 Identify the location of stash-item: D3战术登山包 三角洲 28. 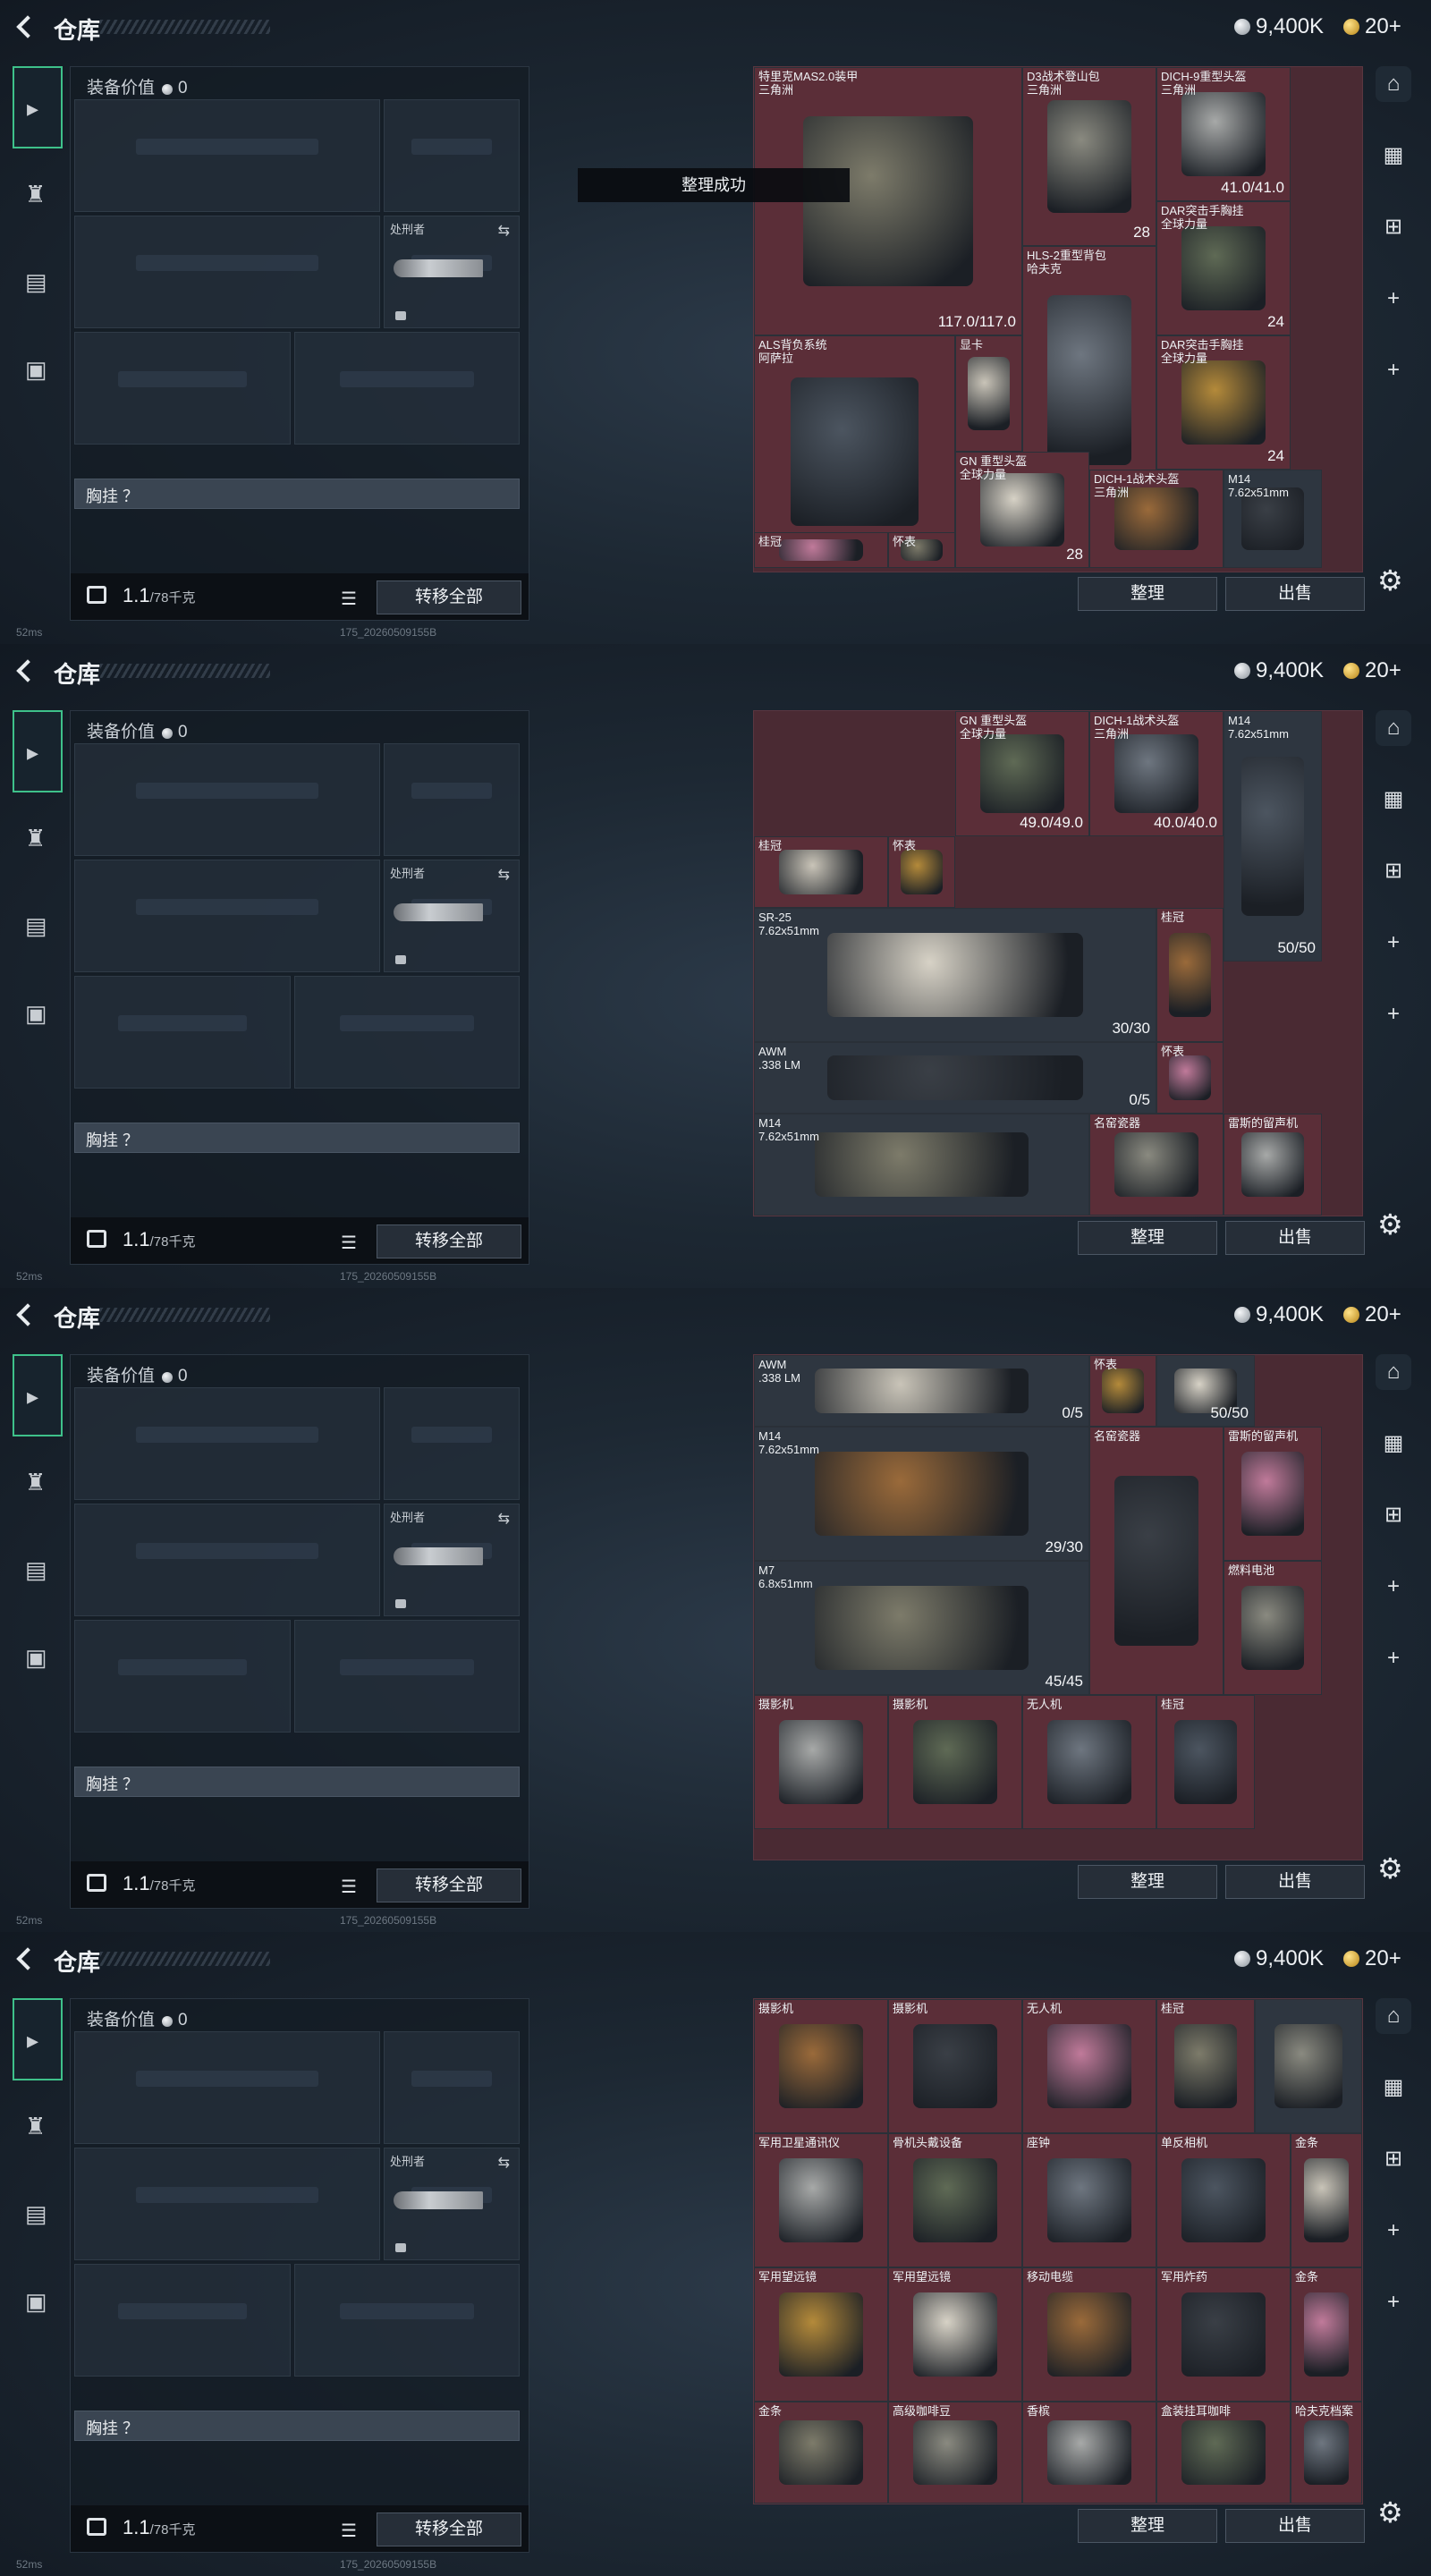
(1089, 156).